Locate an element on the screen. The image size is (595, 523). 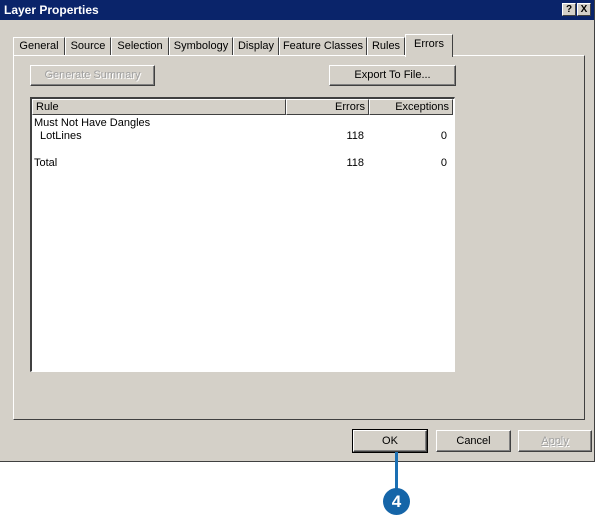
close-icon: X is located at coordinates (584, 9).